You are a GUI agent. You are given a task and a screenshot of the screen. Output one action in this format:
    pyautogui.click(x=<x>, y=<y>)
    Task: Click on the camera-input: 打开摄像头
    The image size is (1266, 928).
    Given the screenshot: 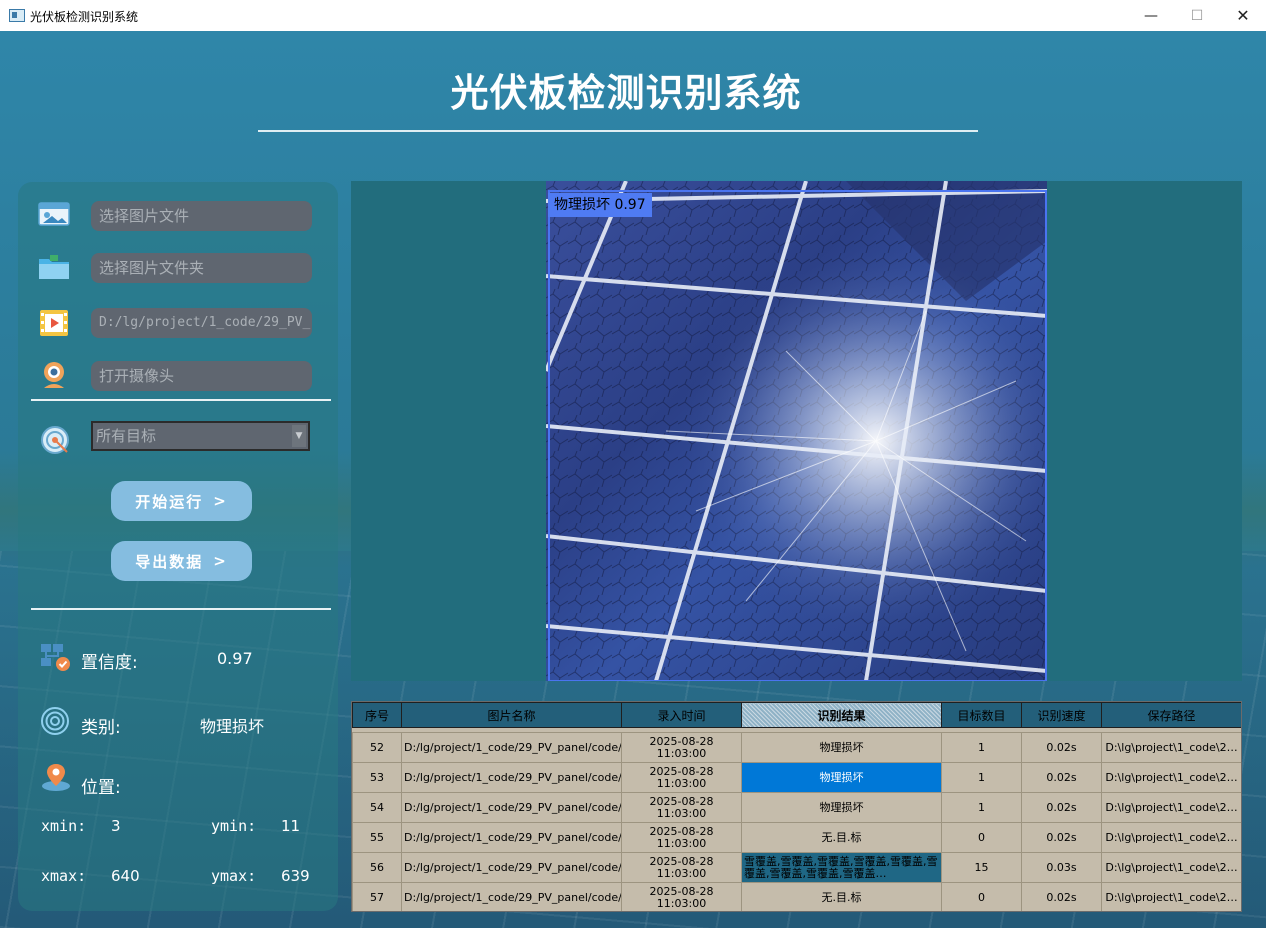 What is the action you would take?
    pyautogui.click(x=201, y=376)
    